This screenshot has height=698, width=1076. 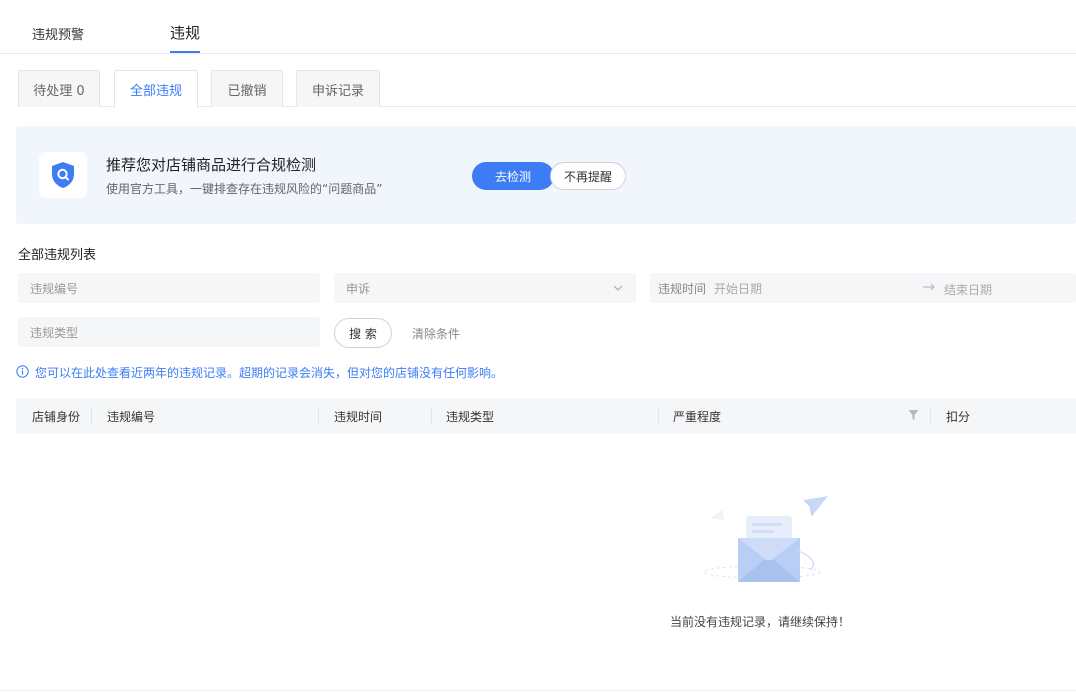 I want to click on notice-line: 您可以在此处查看近两年的违规记录。超期的记录会消失，但对您的店铺没有任何影响。, so click(x=259, y=372).